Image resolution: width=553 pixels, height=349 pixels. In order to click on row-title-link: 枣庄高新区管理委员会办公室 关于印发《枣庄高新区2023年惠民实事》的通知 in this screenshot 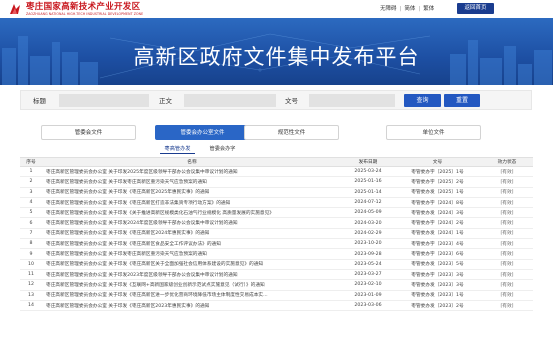, I will do `click(192, 306)`.